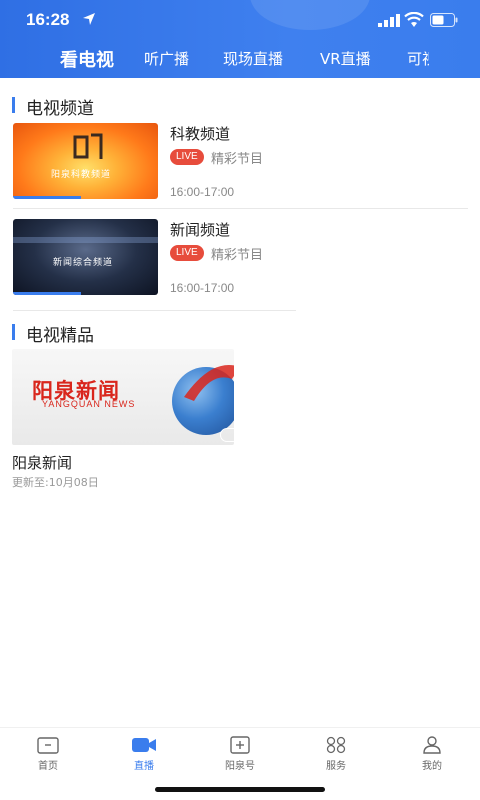  Describe the element at coordinates (89, 404) in the screenshot. I see `featured-logo-subtitle: YANGQUAN NEWS` at that location.